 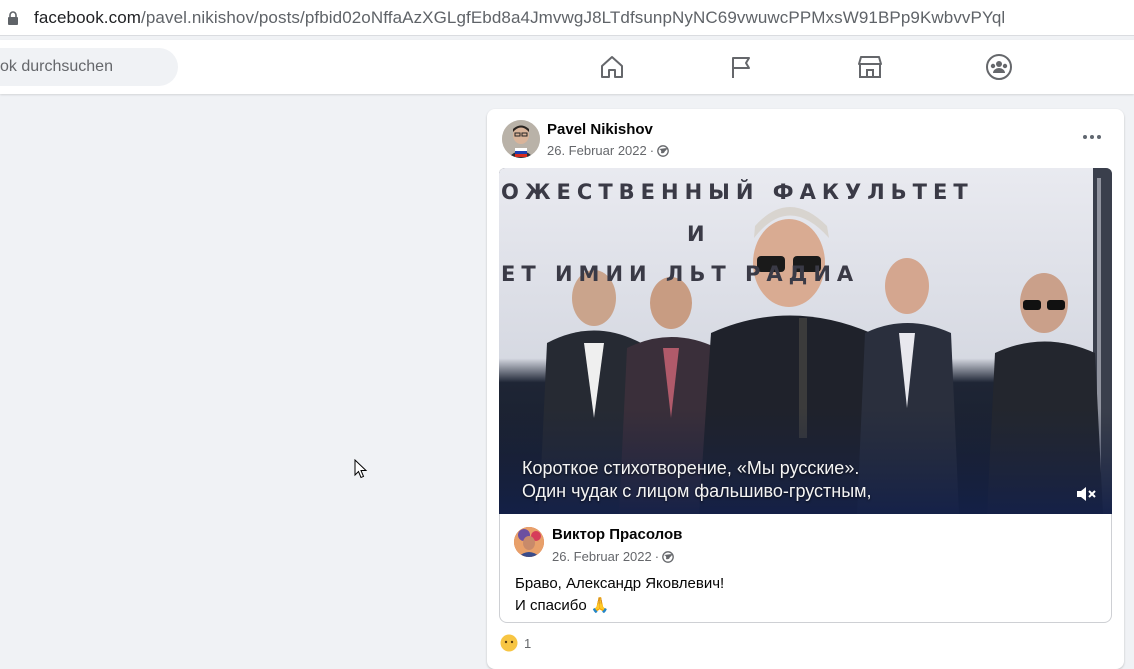 I want to click on marketplace-nav-button, so click(x=870, y=67).